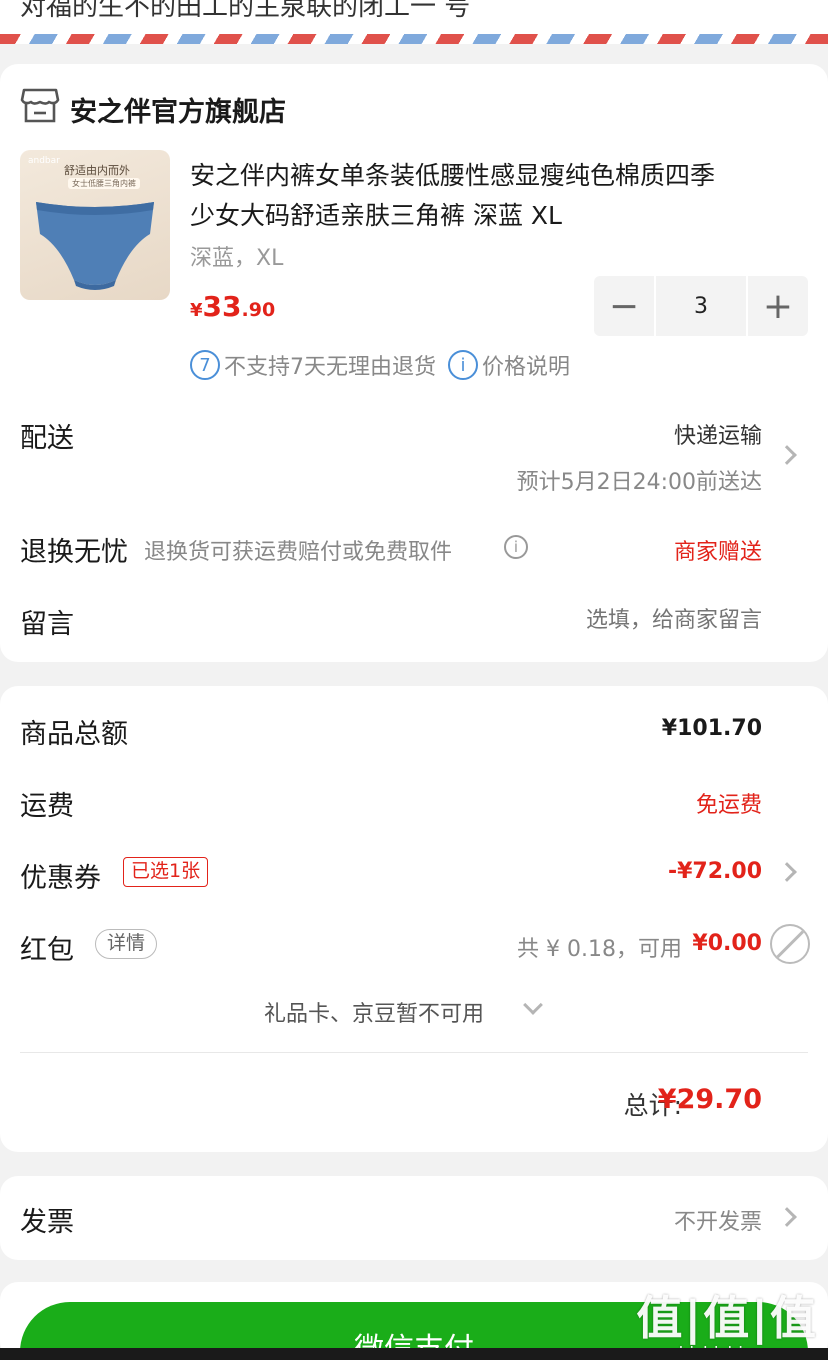 This screenshot has width=828, height=1360. What do you see at coordinates (463, 365) in the screenshot?
I see `price-info-icon: i` at bounding box center [463, 365].